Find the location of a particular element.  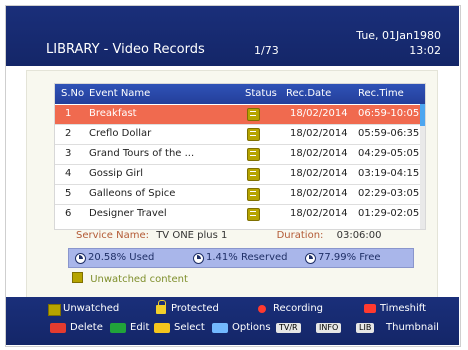

select-action: Select is located at coordinates (189, 327).